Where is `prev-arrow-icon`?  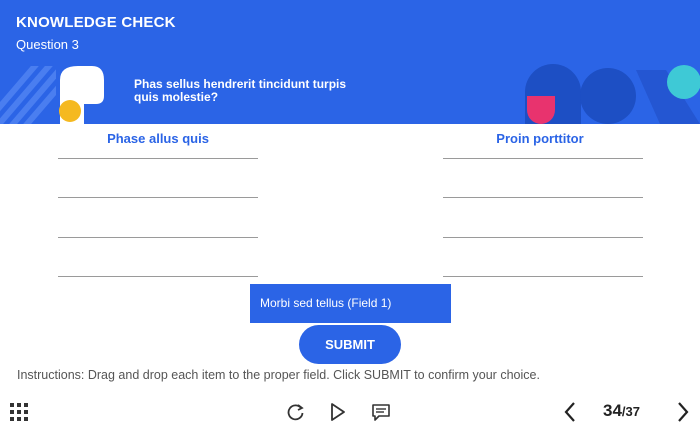
prev-arrow-icon is located at coordinates (570, 412).